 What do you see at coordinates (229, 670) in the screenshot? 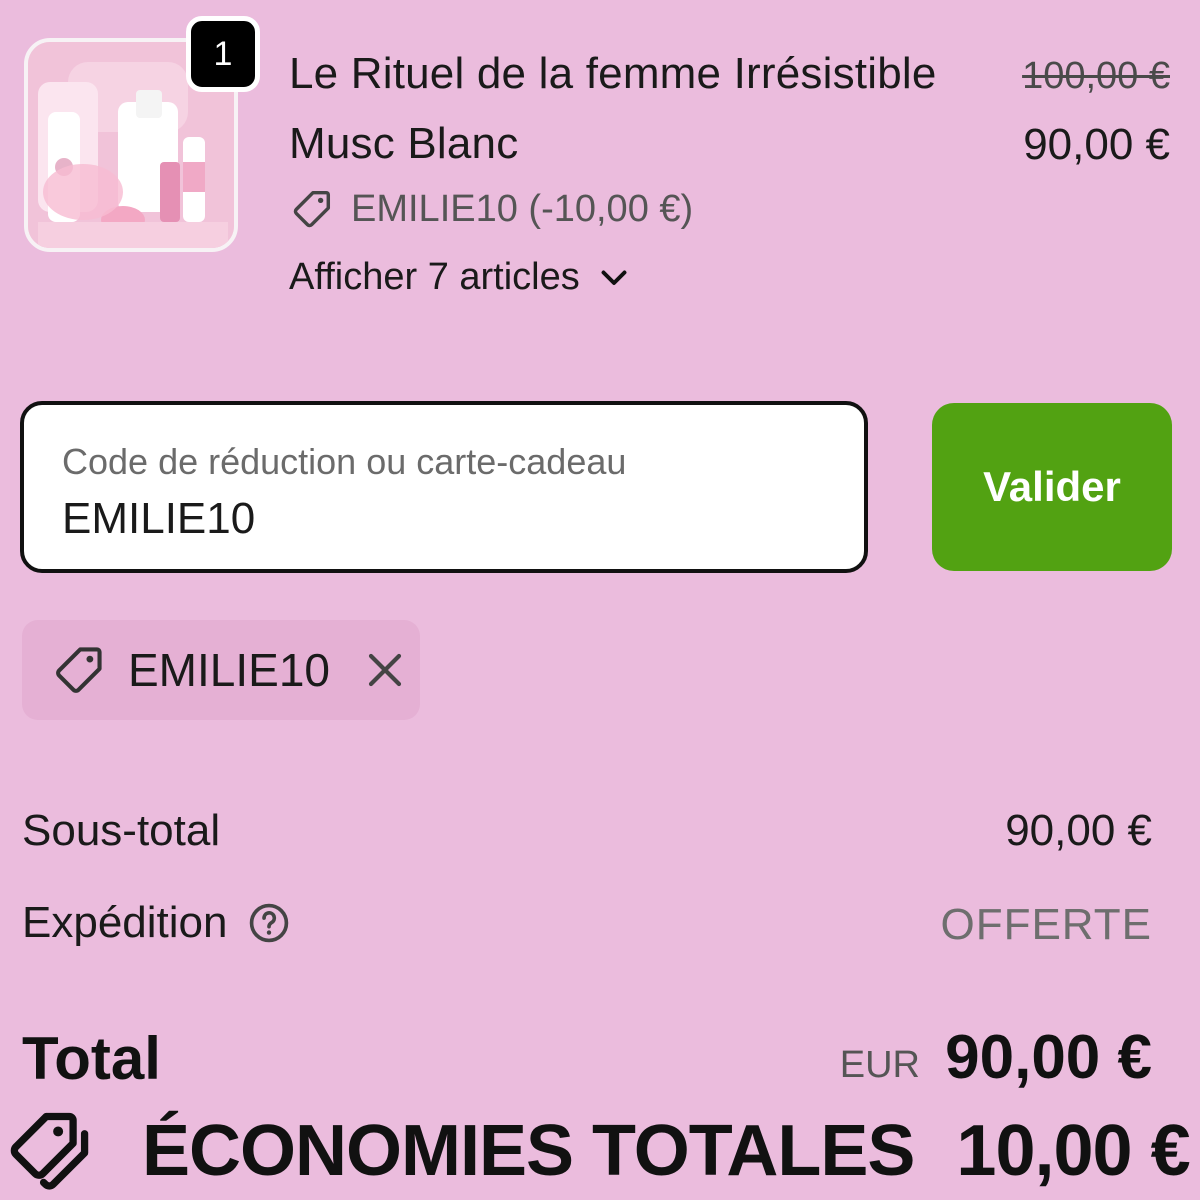
I see `applied-code-label: EMILIE10` at bounding box center [229, 670].